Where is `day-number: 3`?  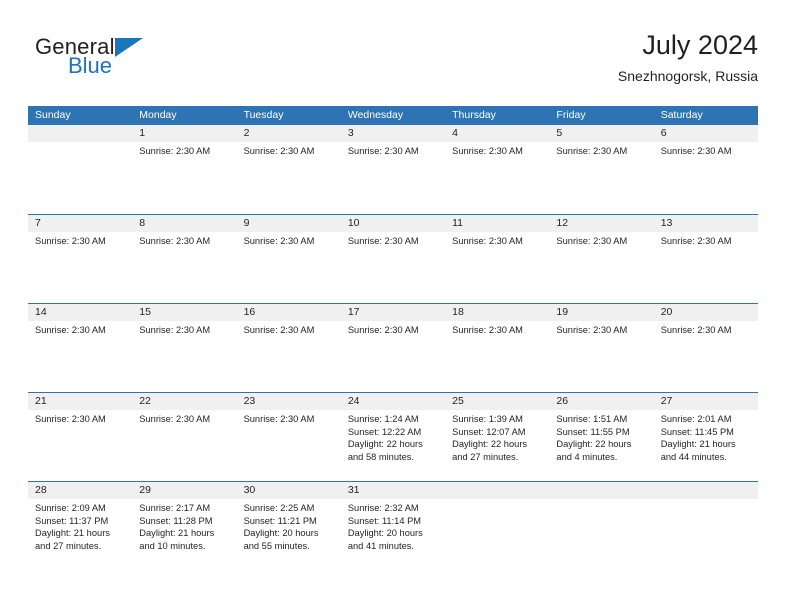 day-number: 3 is located at coordinates (393, 133).